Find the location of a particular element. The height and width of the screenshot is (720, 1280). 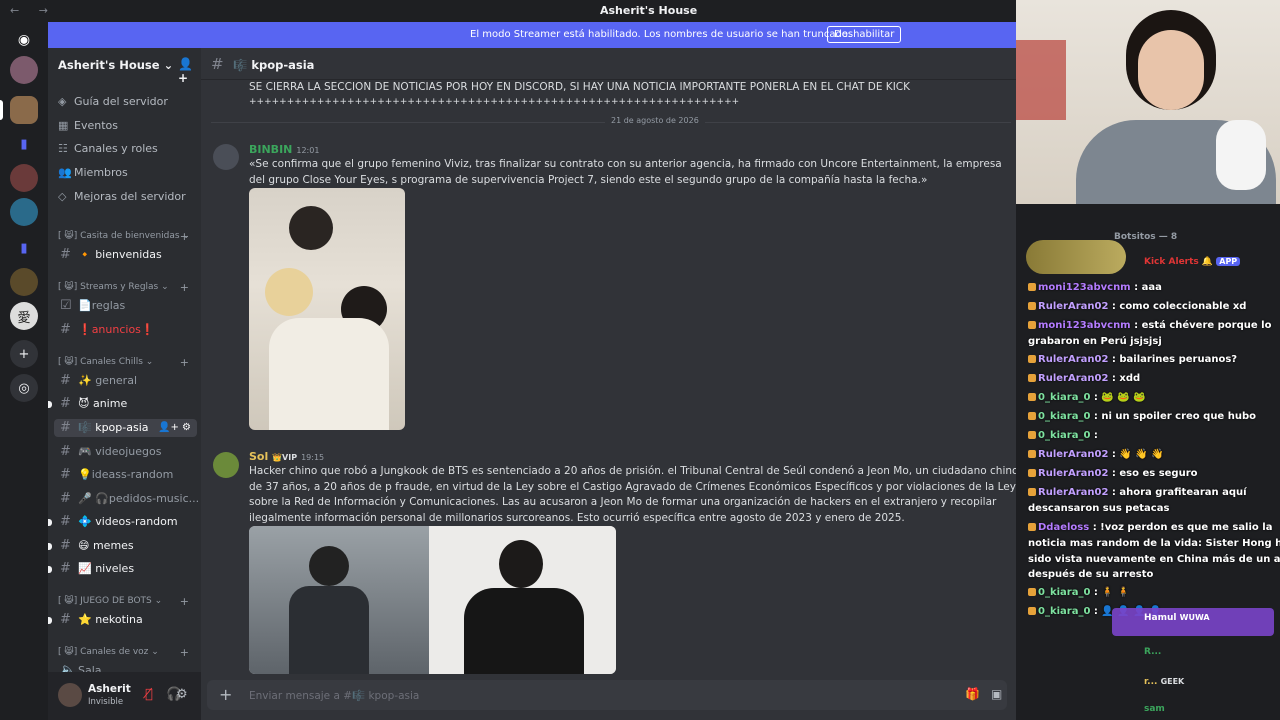

channel-ideass-random: # 💡ideass-random is located at coordinates (125, 475).